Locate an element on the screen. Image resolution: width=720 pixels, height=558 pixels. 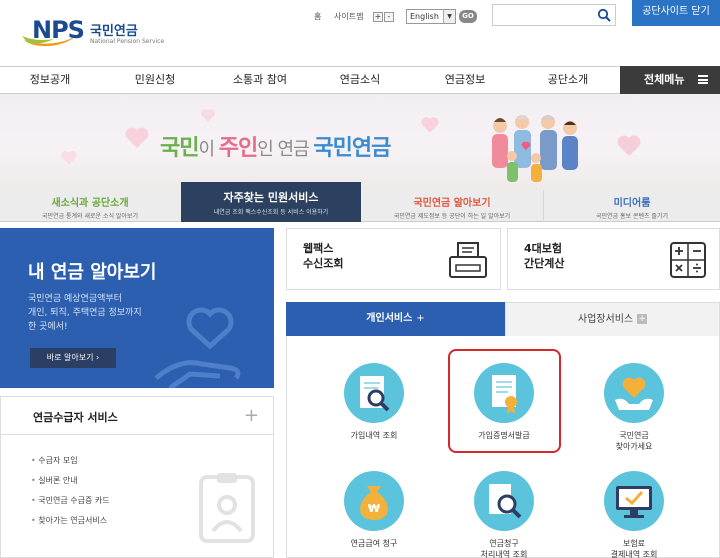
logo-english: National Pension Service is located at coordinates (127, 41).